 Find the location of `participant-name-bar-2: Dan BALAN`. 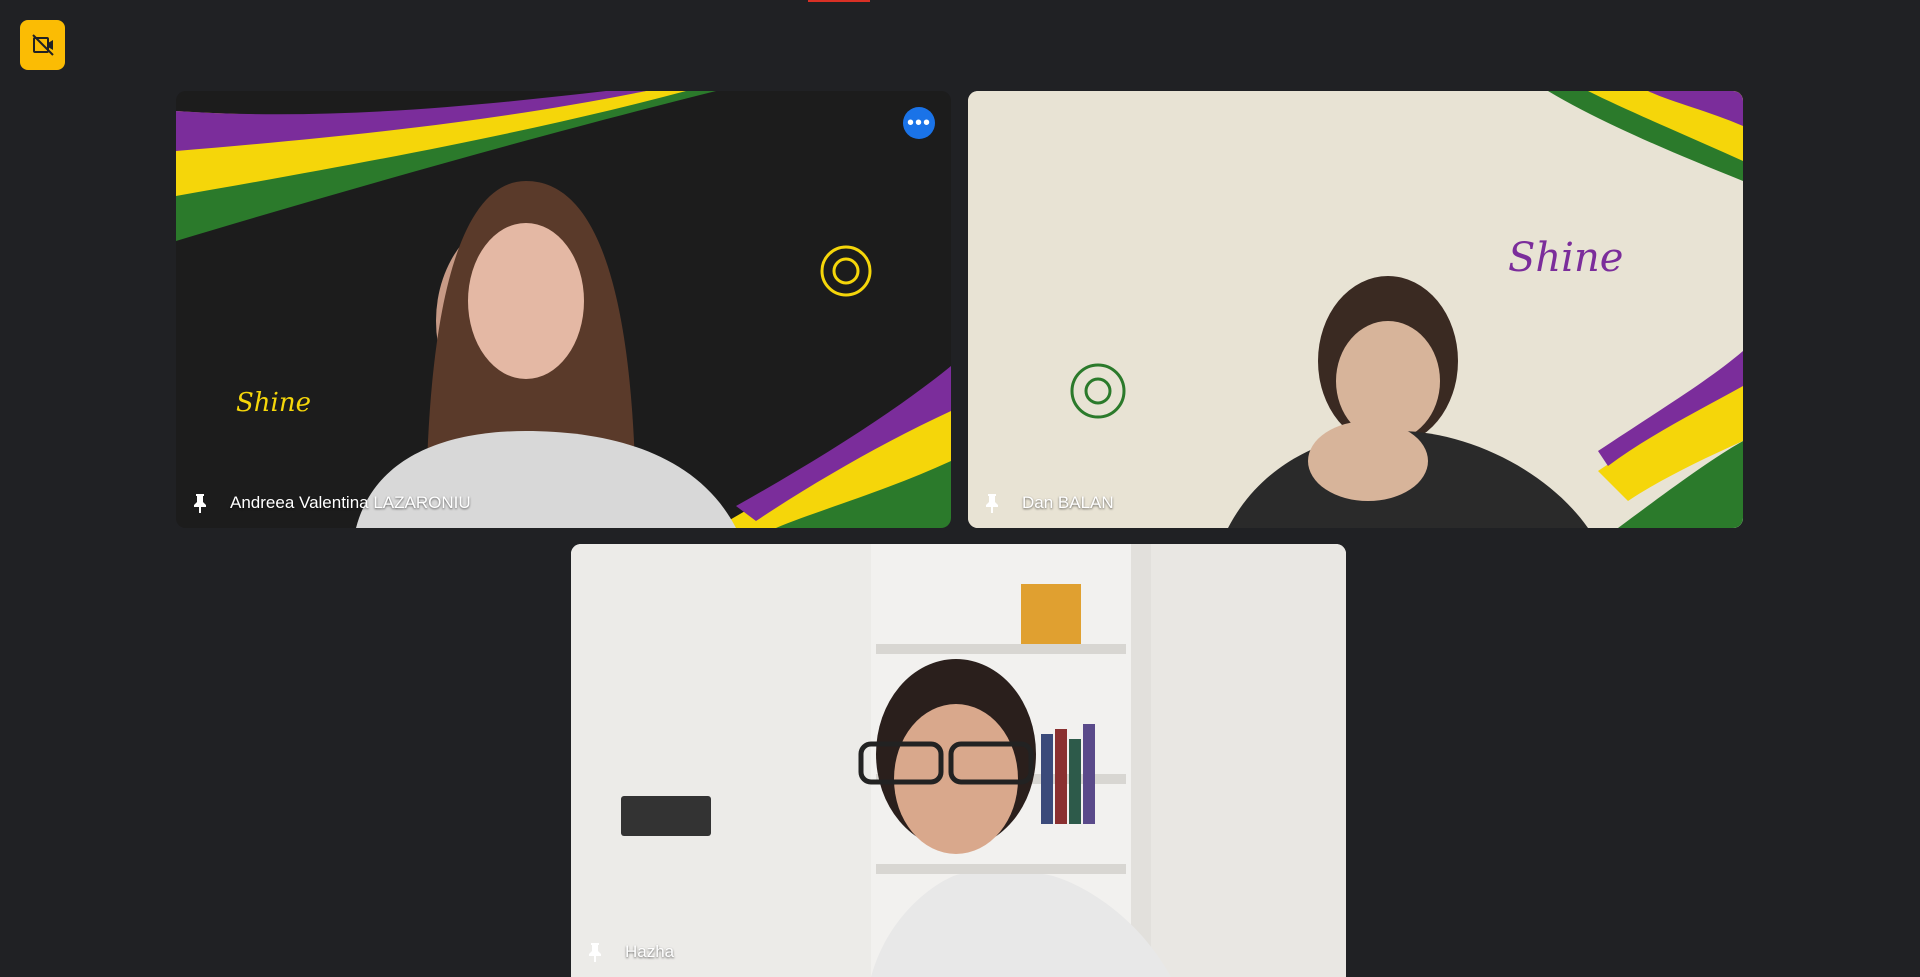

participant-name-bar-2: Dan BALAN is located at coordinates (1048, 503).